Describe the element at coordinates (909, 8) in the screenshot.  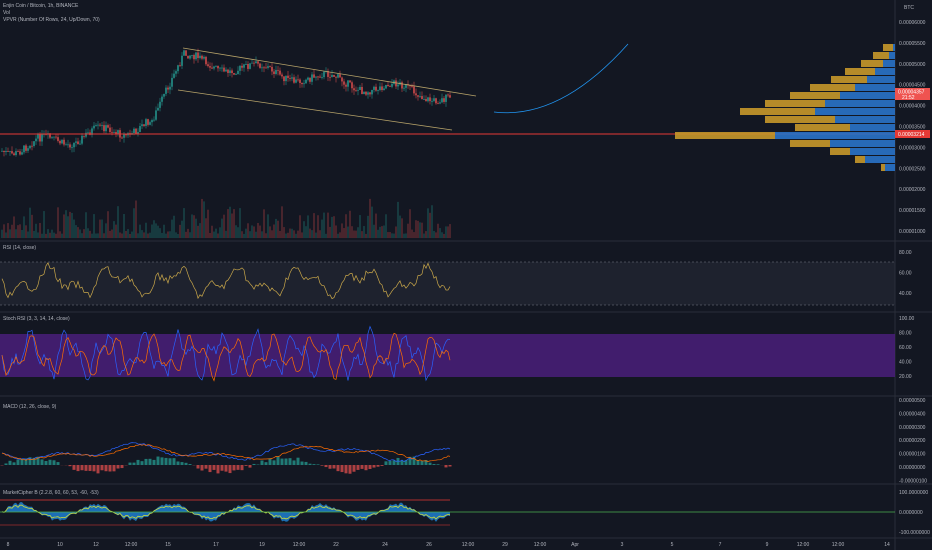
I see `currency-label: BTC` at that location.